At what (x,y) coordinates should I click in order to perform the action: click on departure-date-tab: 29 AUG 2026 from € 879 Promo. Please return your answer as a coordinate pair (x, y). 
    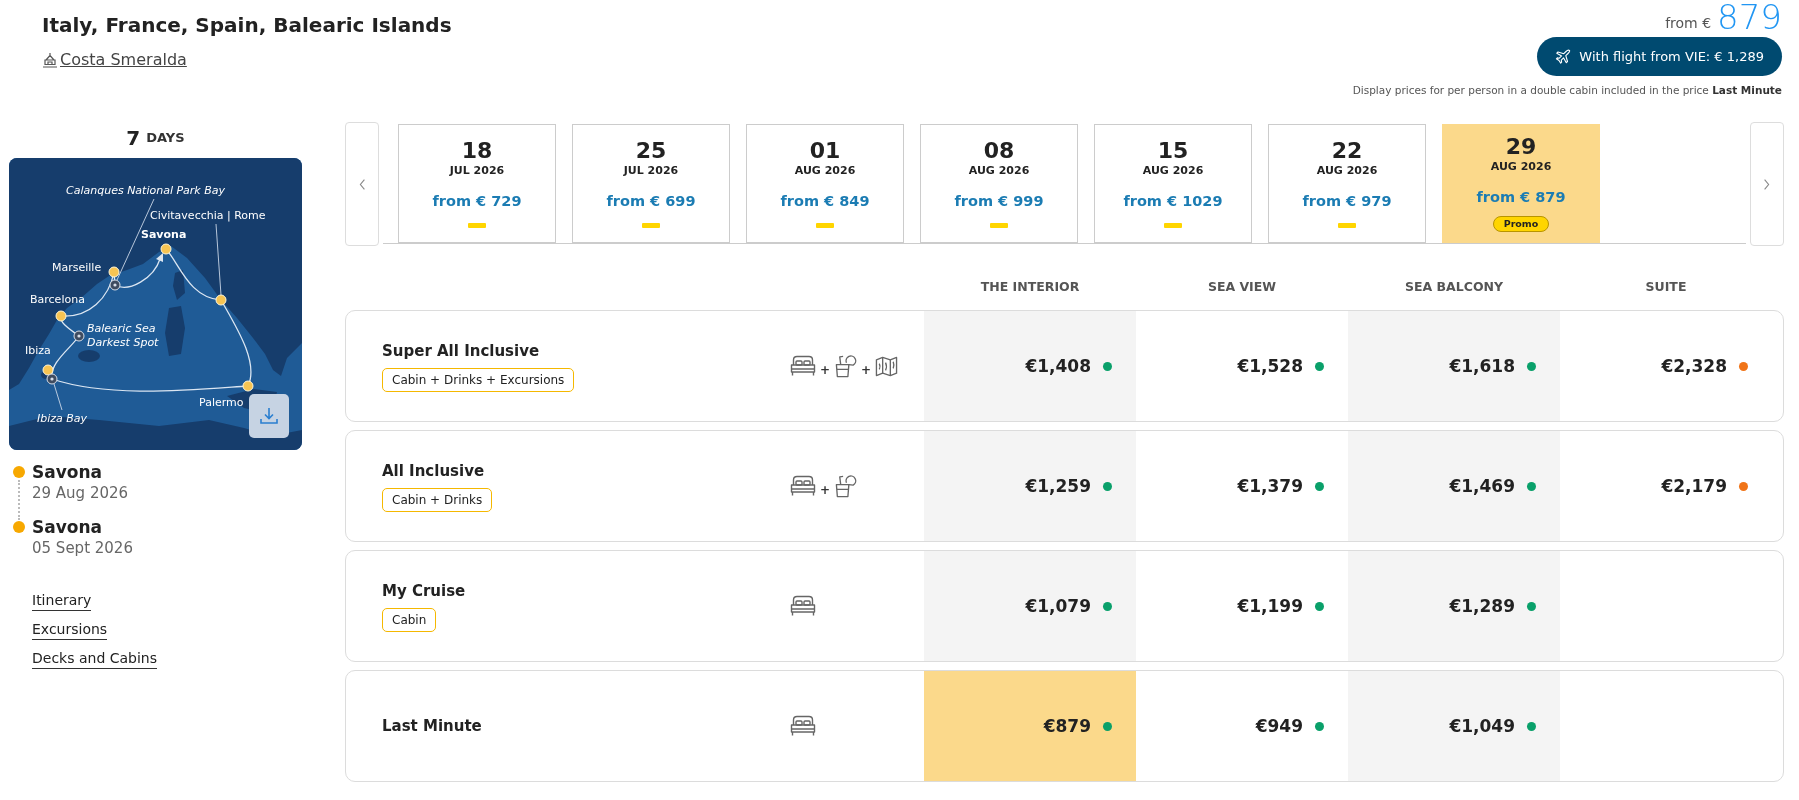
    Looking at the image, I should click on (1521, 183).